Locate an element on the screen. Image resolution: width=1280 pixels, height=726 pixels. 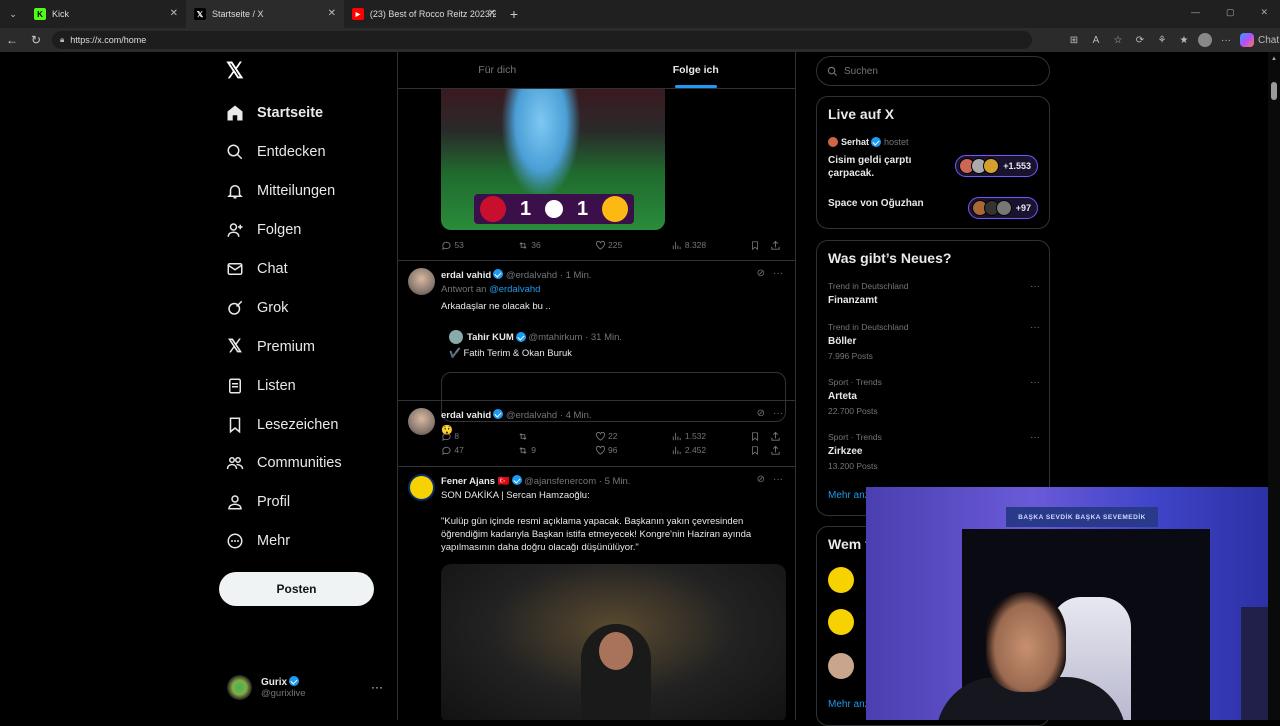
author-handle: @erdalvahd is located at coordinates (531, 275).